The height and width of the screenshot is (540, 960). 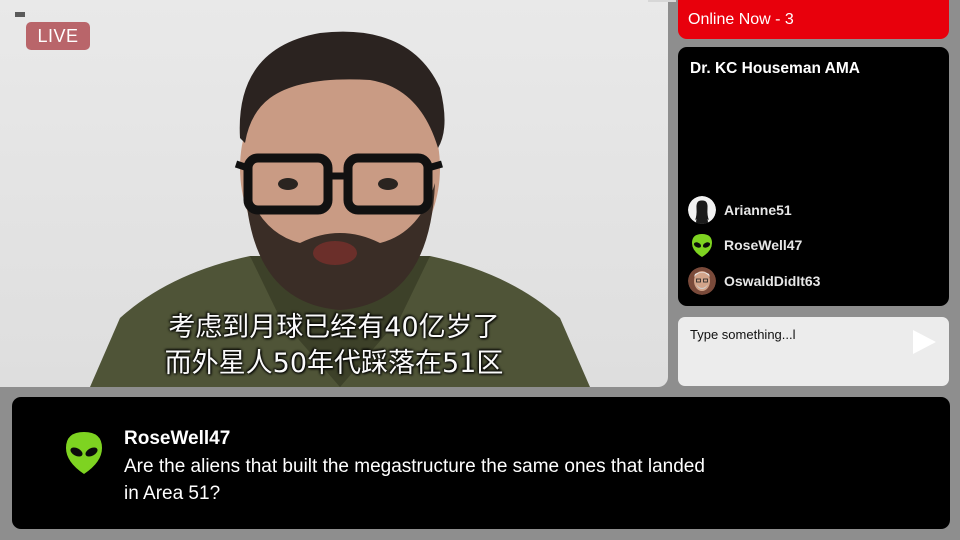 What do you see at coordinates (813, 351) in the screenshot?
I see `chat-input-box` at bounding box center [813, 351].